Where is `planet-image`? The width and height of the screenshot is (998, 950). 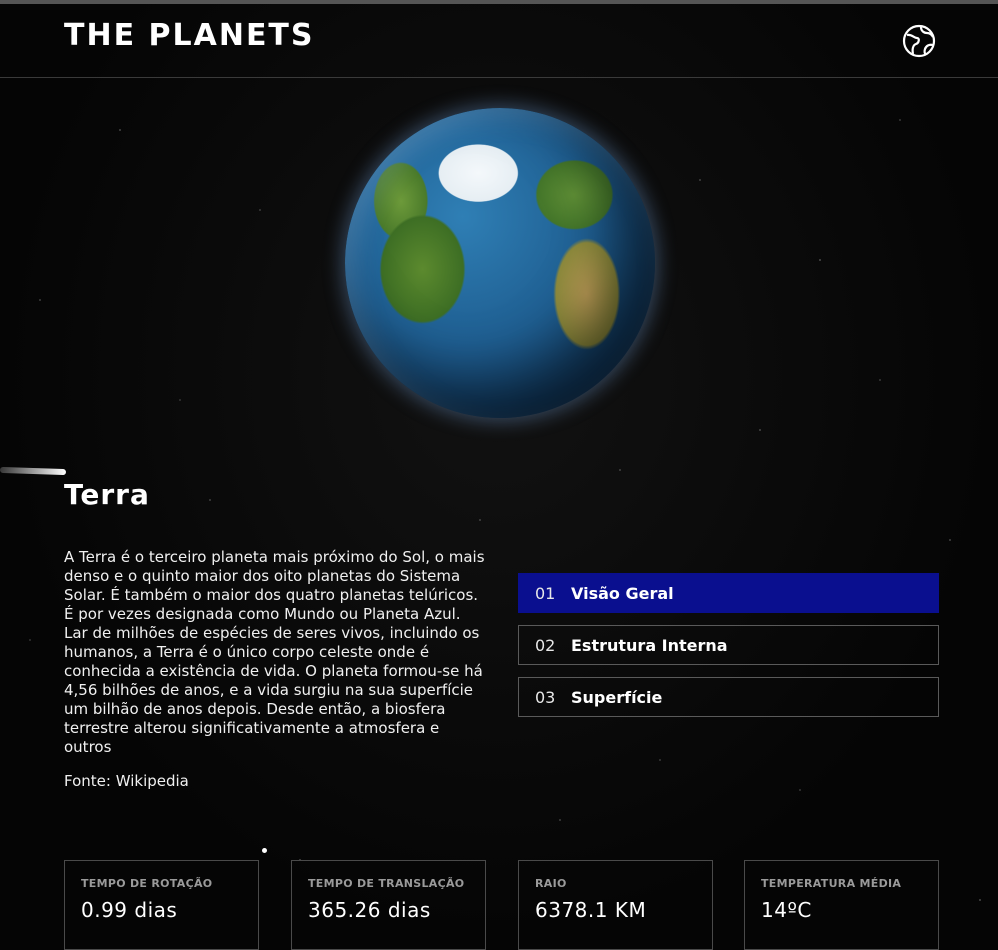 planet-image is located at coordinates (500, 263).